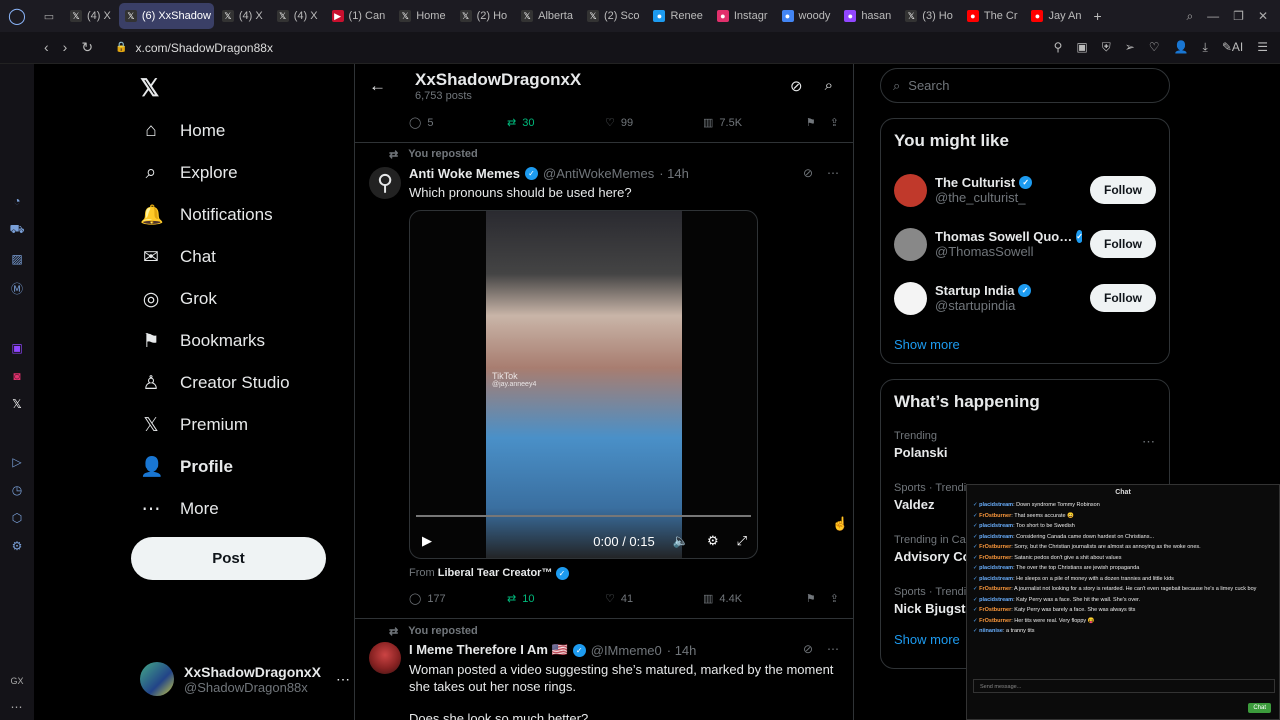  I want to click on player-icon: ▷, so click(16, 462).